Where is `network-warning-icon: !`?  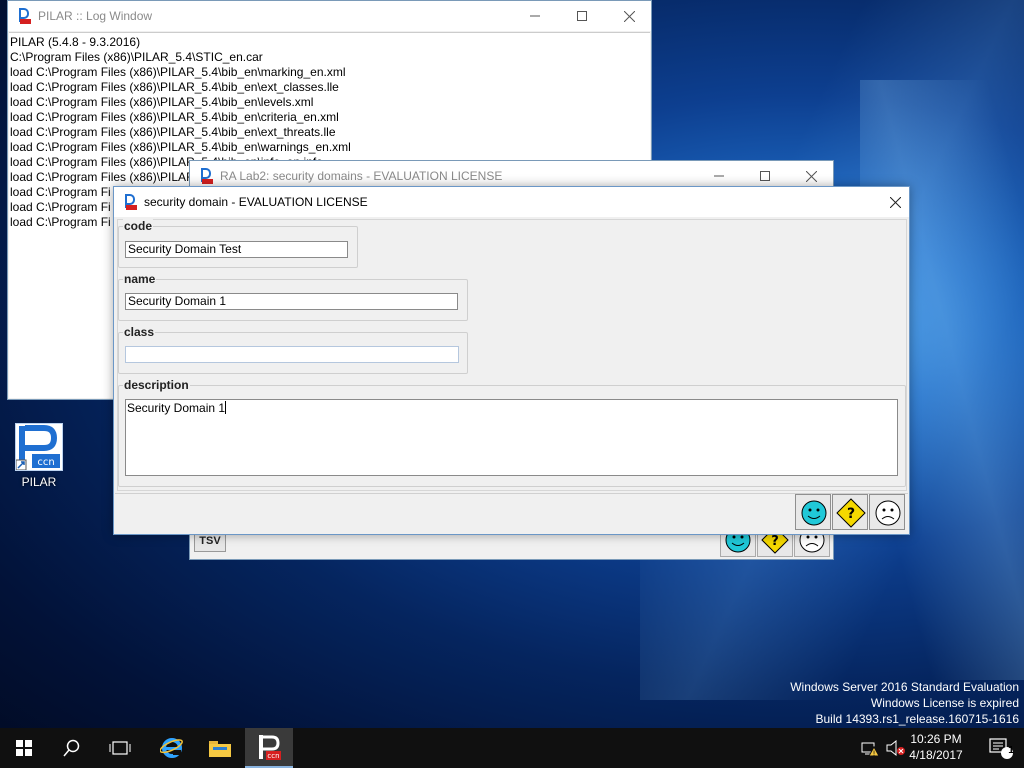 network-warning-icon: ! is located at coordinates (870, 749).